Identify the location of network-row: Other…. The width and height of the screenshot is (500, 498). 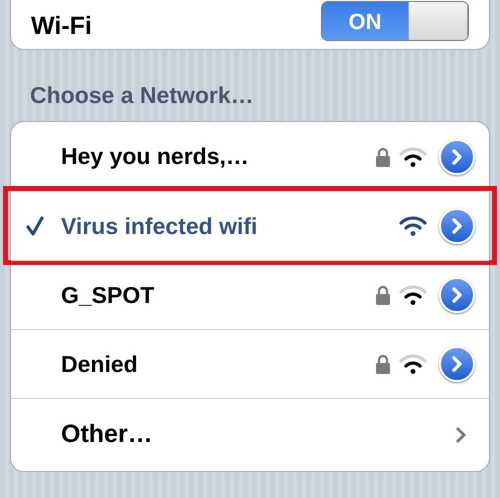
(250, 434).